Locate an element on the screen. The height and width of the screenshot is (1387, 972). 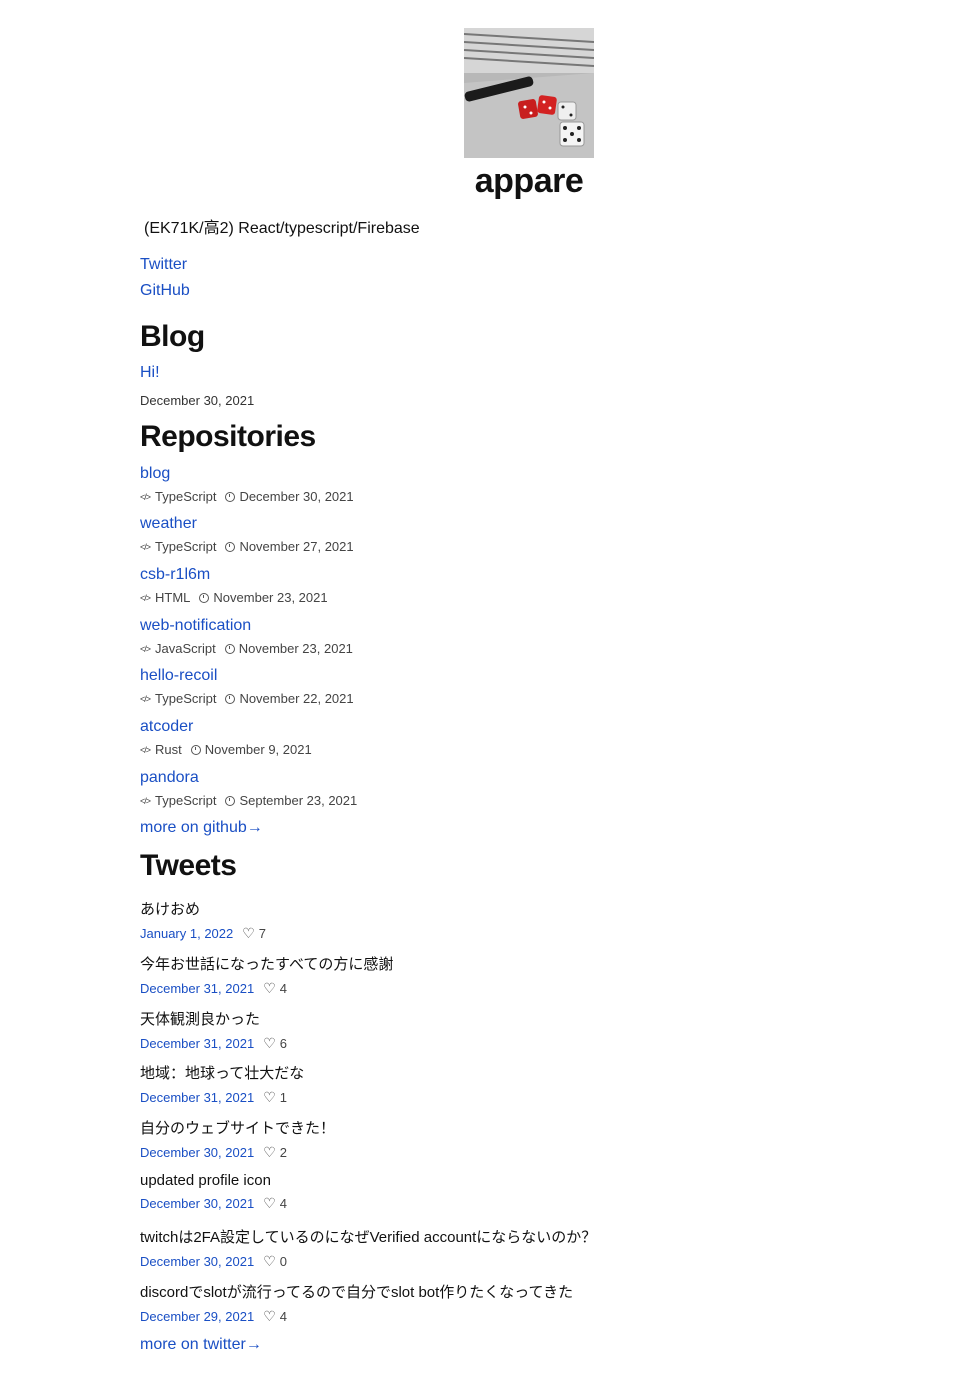
blog-post-link: Hi! is located at coordinates (150, 373).